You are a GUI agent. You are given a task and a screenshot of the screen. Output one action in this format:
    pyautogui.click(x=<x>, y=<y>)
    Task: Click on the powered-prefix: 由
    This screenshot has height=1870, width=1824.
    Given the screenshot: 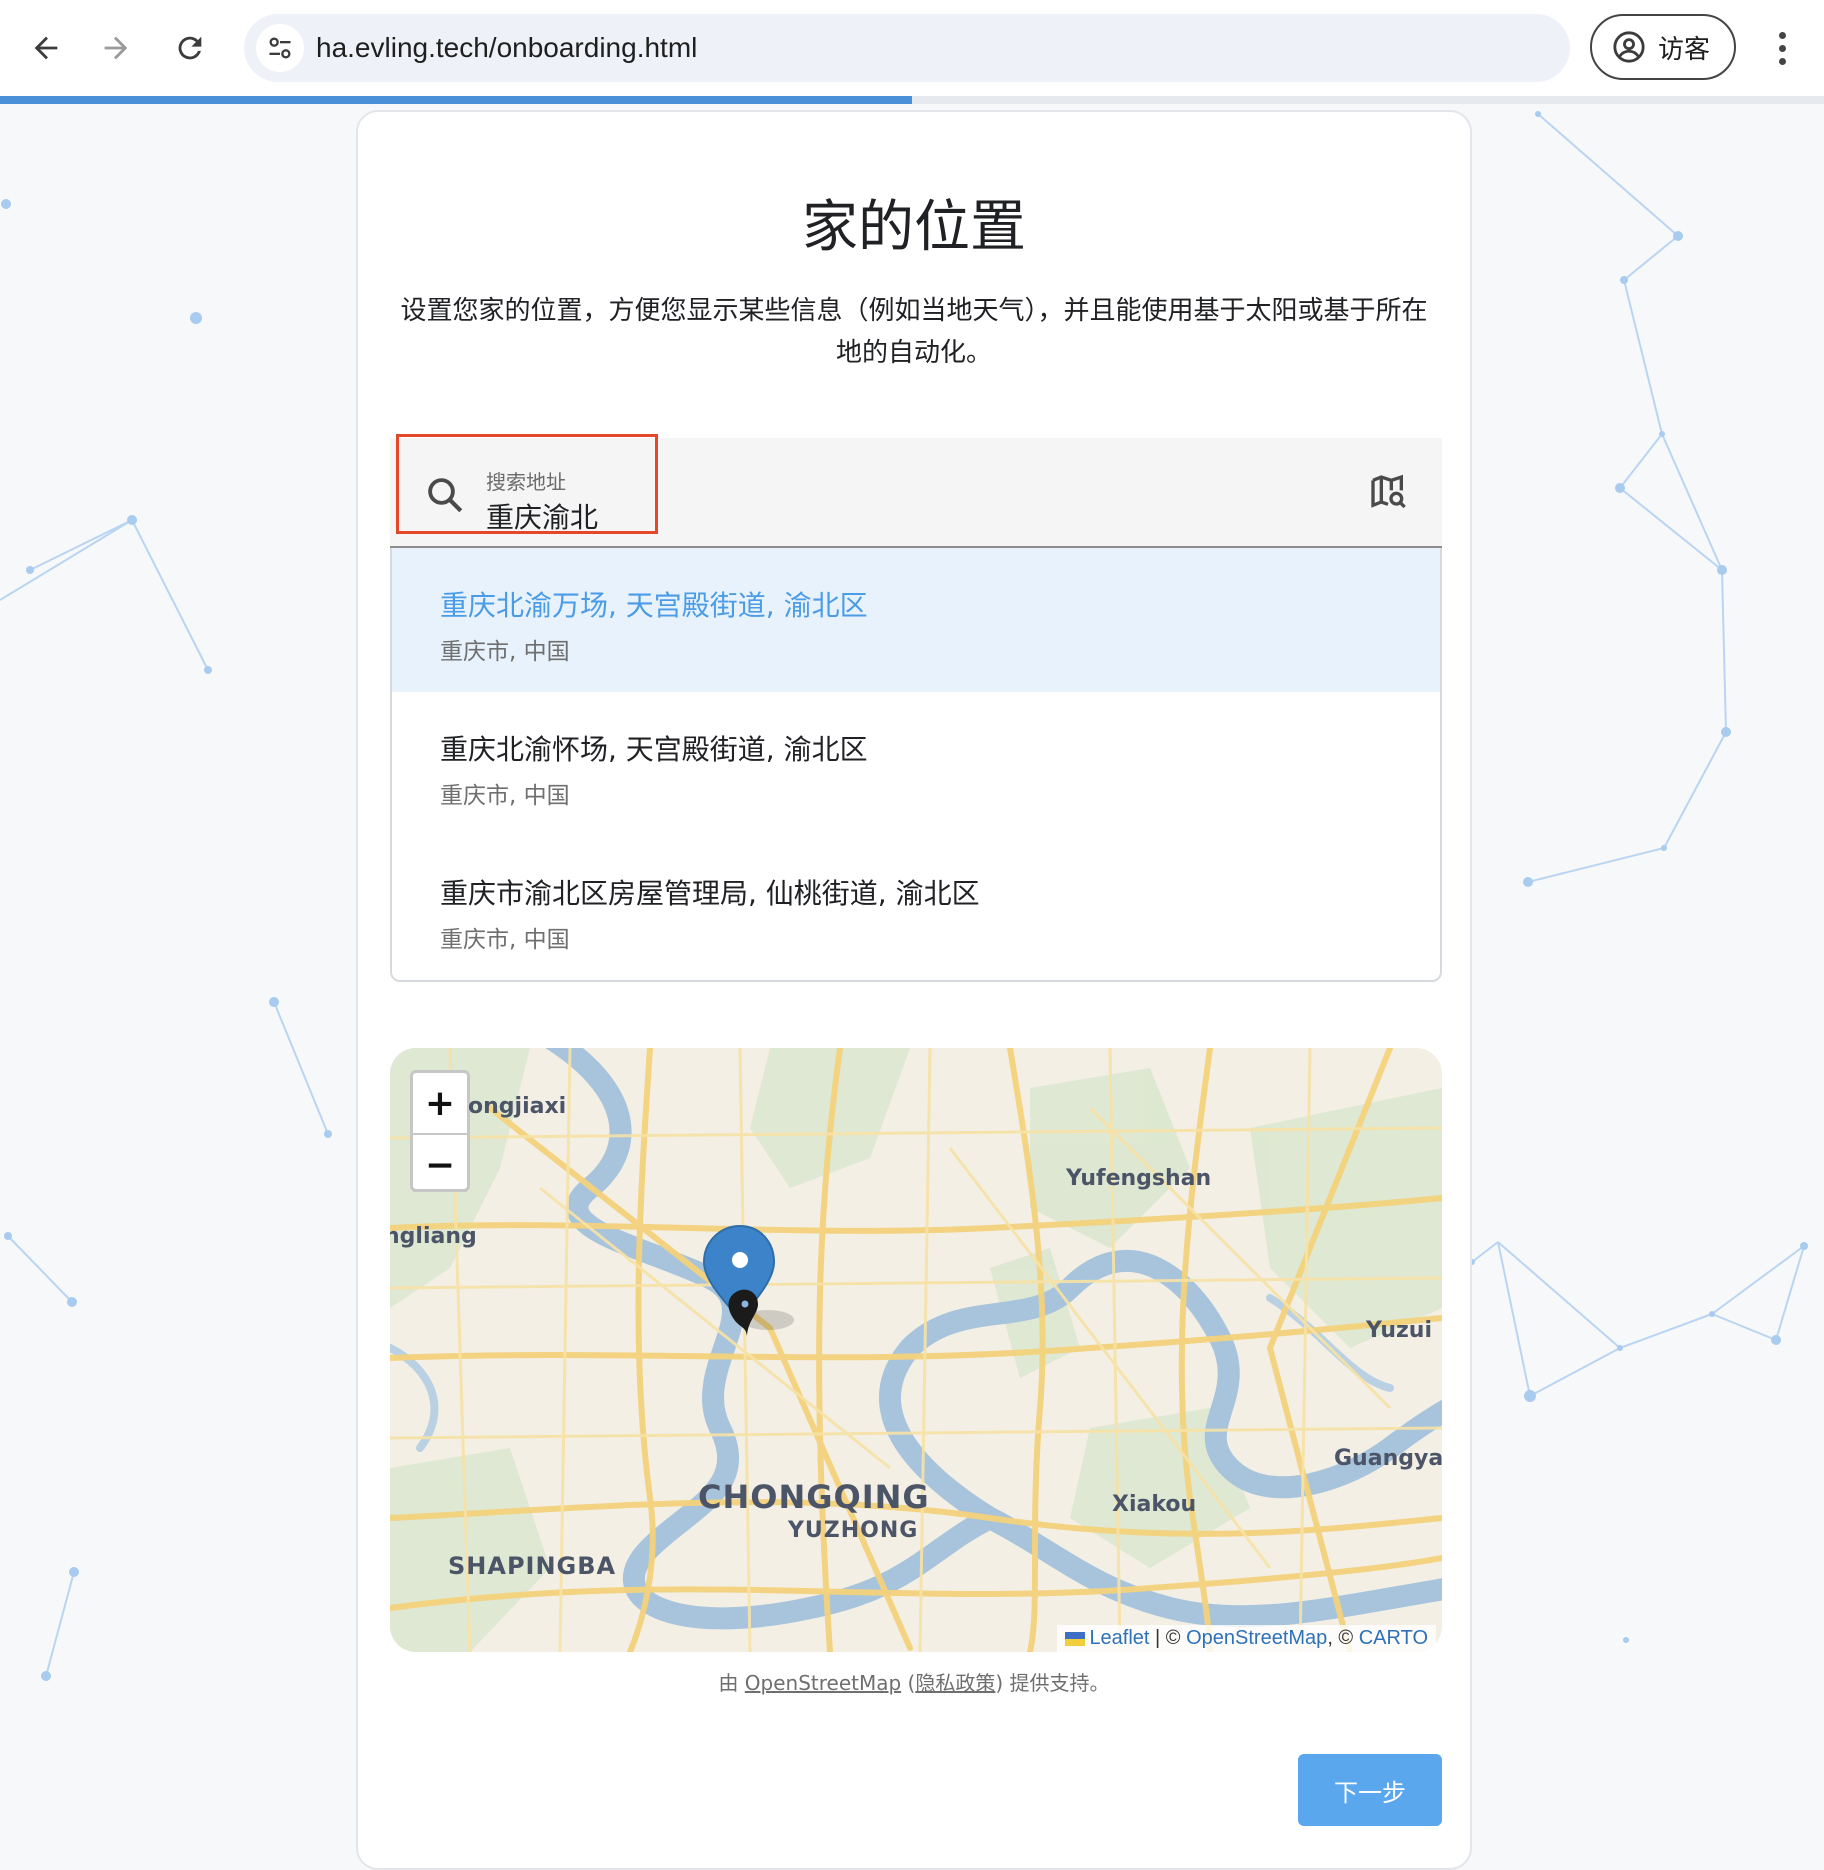 What is the action you would take?
    pyautogui.click(x=731, y=1683)
    